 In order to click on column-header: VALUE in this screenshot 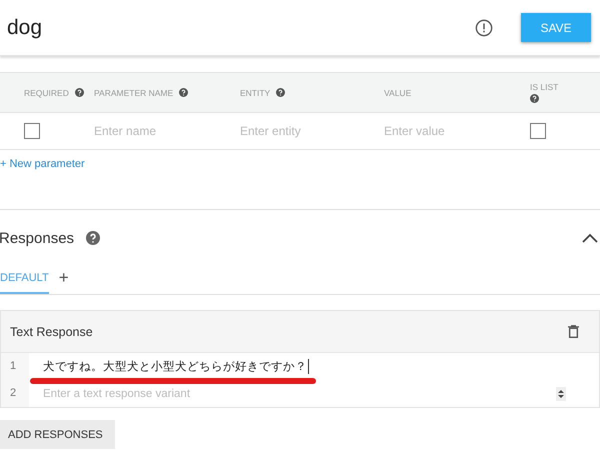, I will do `click(398, 93)`.